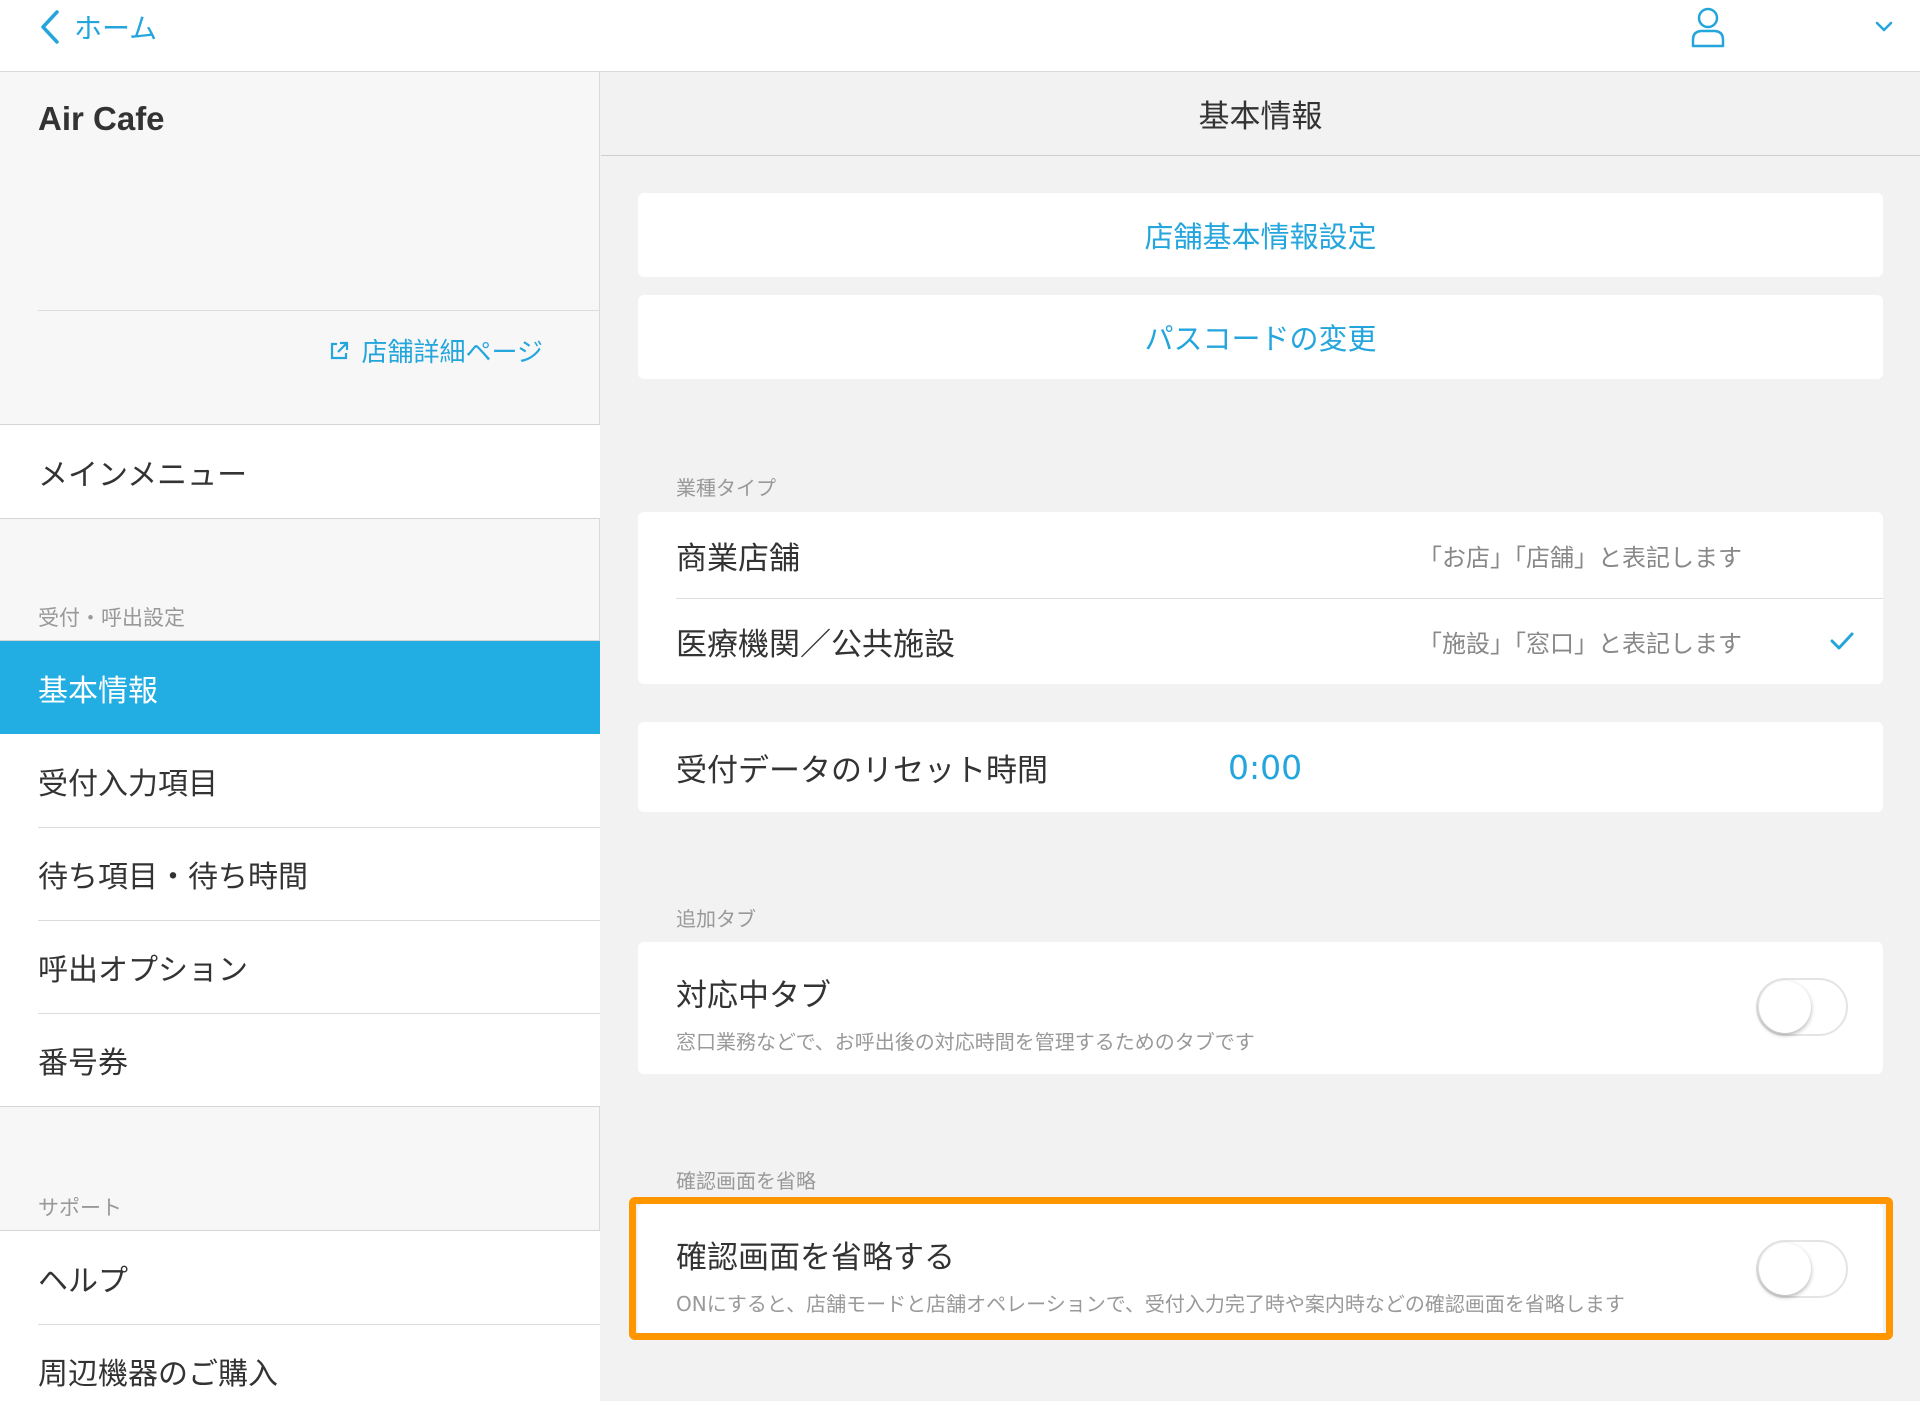 This screenshot has width=1920, height=1401. I want to click on extra-tab-label: 追加タブ, so click(716, 919).